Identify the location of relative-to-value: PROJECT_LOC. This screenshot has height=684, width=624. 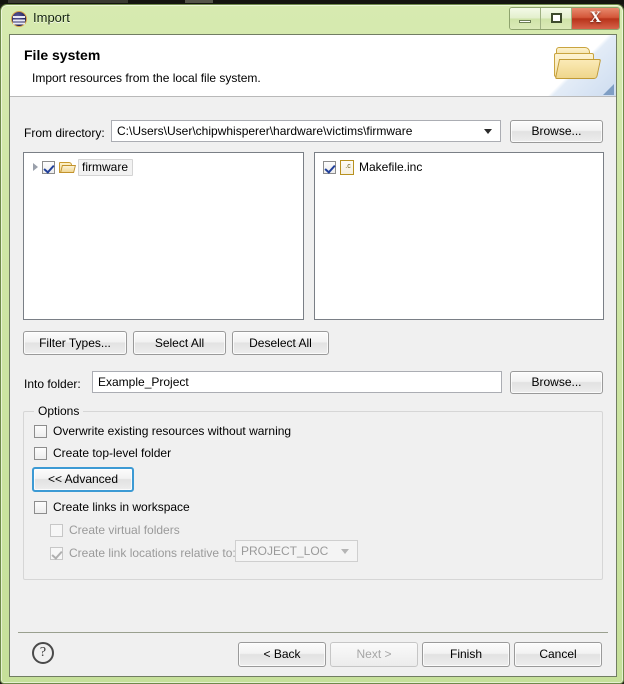
(285, 551).